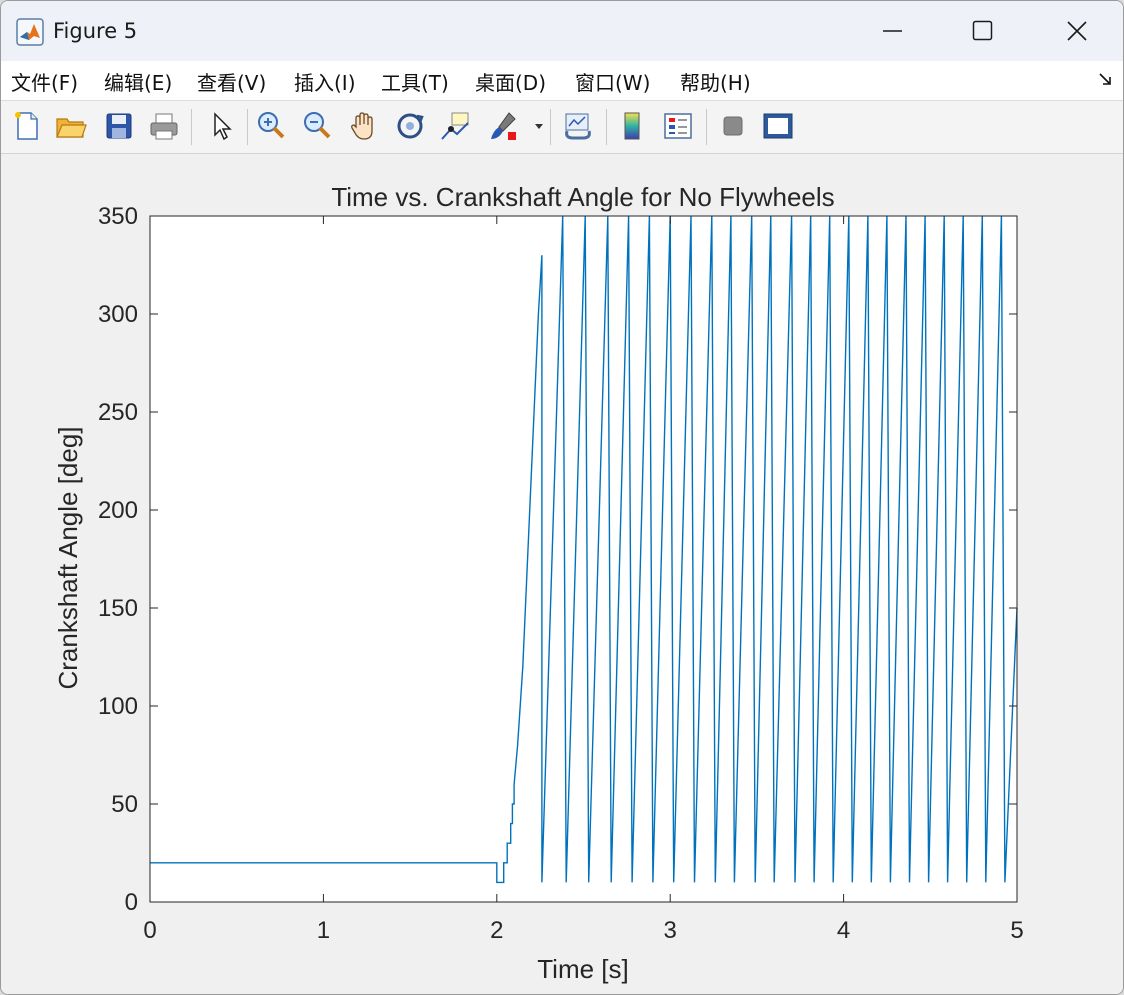  What do you see at coordinates (364, 126) in the screenshot?
I see `pan-hand-icon` at bounding box center [364, 126].